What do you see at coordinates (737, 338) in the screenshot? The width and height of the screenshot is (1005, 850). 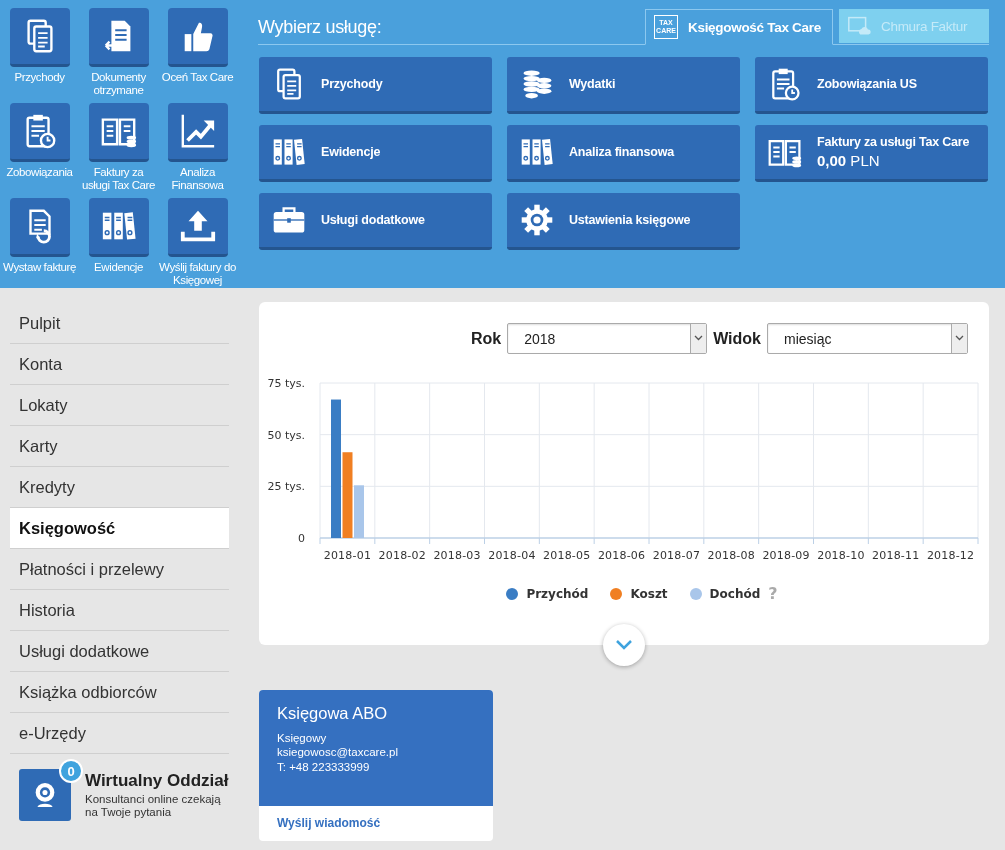 I see `filter-label: Widok` at bounding box center [737, 338].